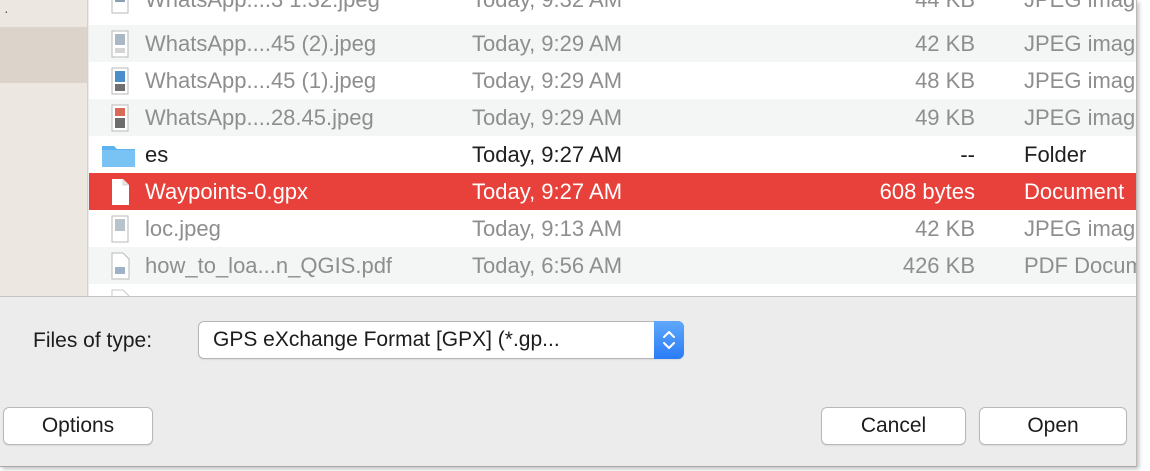 The image size is (1150, 471). Describe the element at coordinates (120, 266) in the screenshot. I see `pdf-file-icon` at that location.